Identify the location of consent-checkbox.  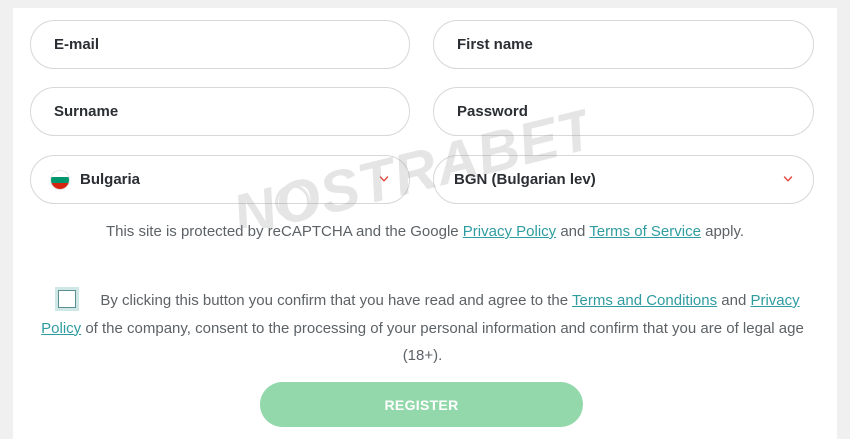
(67, 299).